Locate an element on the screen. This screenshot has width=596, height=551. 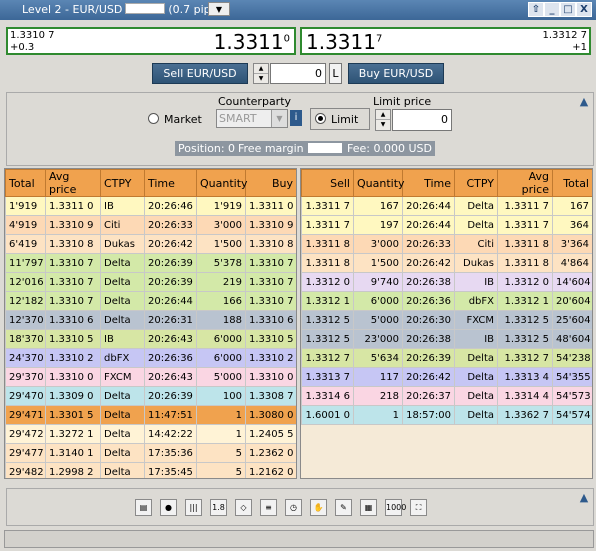
buy-cell: 1.3310 6 is located at coordinates (270, 320).